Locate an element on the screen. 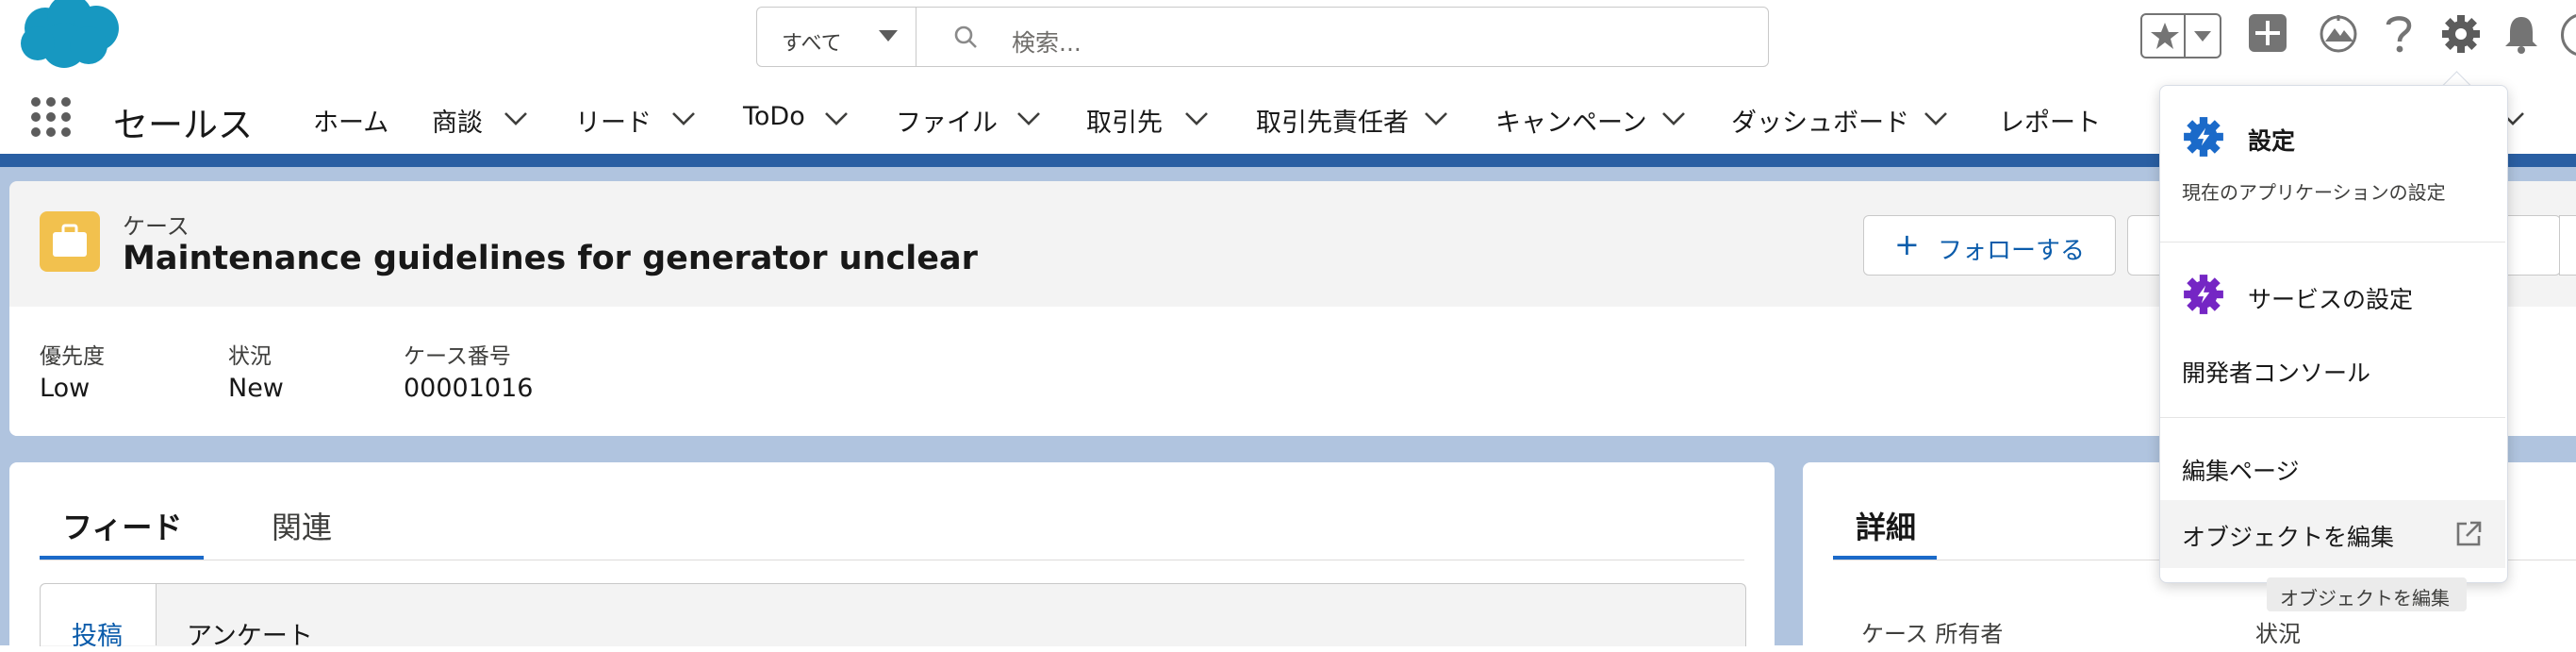 The image size is (2576, 652). edit-page-menu-item: 編集ページ is located at coordinates (2241, 470).